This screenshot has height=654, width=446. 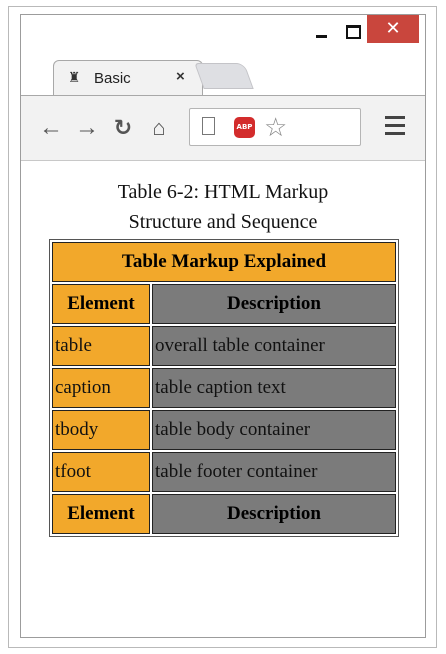 What do you see at coordinates (274, 346) in the screenshot?
I see `cell-description: overall table container` at bounding box center [274, 346].